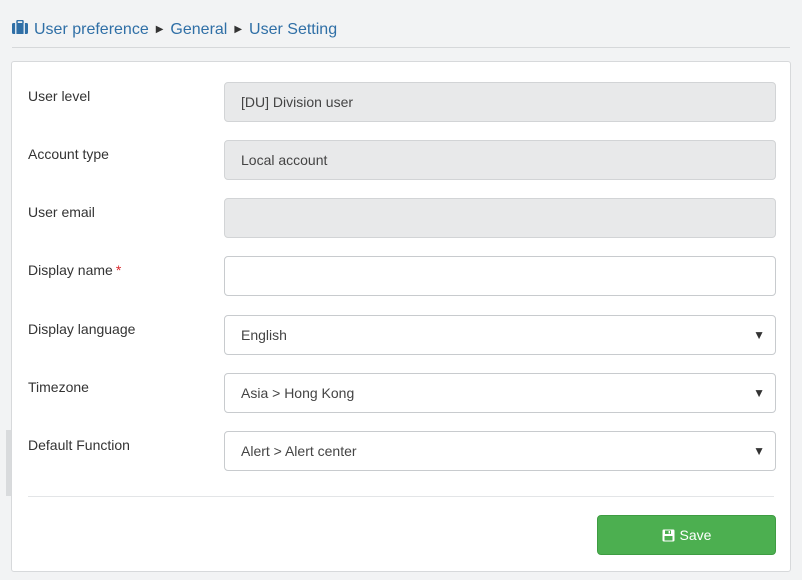  Describe the element at coordinates (118, 270) in the screenshot. I see `required-marker: *` at that location.